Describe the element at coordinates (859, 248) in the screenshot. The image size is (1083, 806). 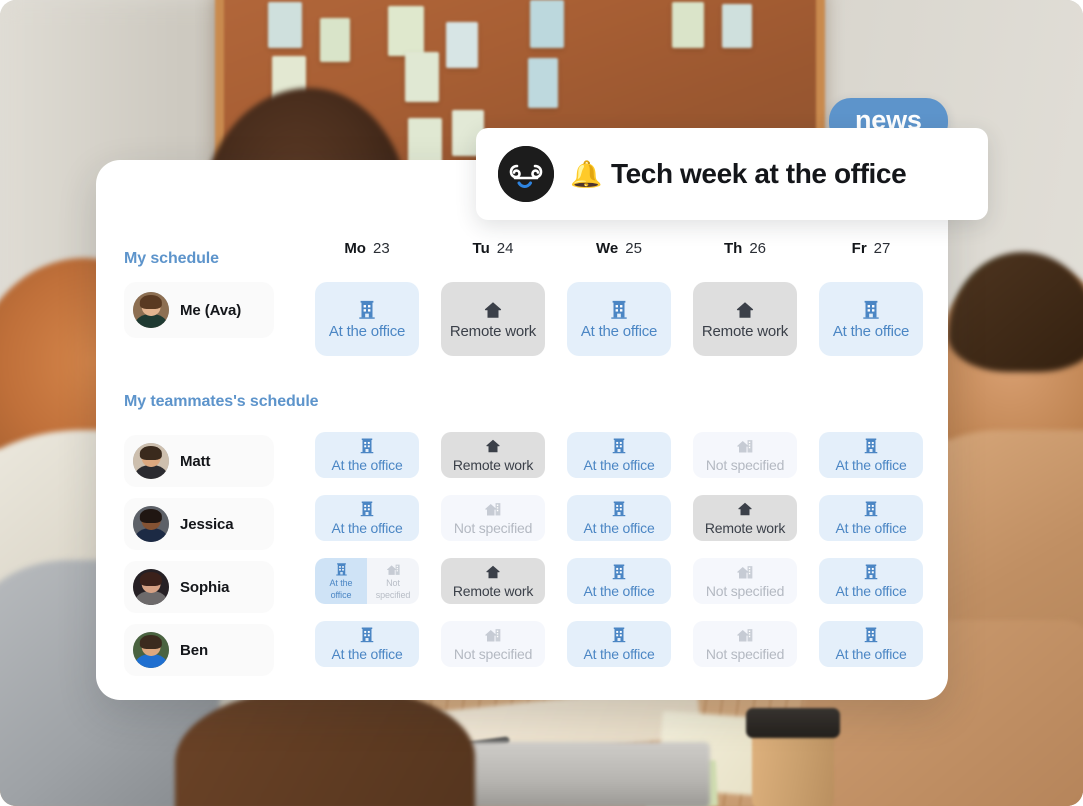
I see `day-header-weekday: Fr` at that location.